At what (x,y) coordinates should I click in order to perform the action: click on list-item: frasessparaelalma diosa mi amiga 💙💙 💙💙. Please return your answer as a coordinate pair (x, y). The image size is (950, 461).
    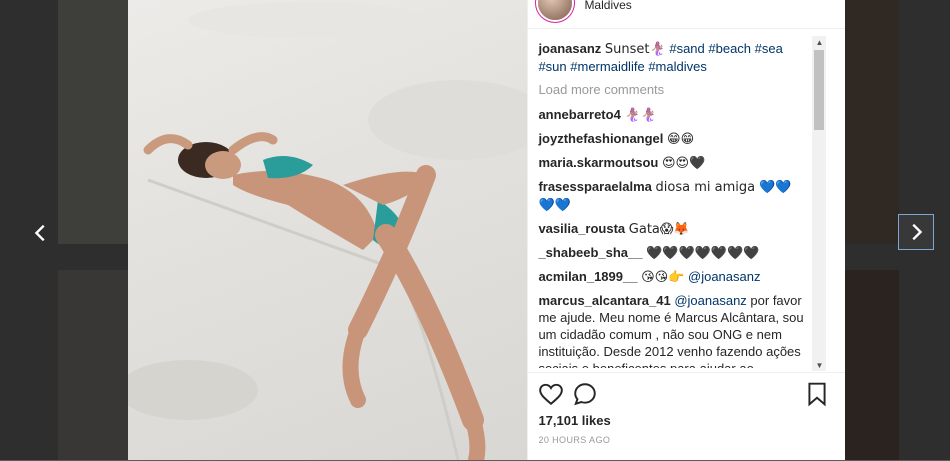
    Looking at the image, I should click on (672, 196).